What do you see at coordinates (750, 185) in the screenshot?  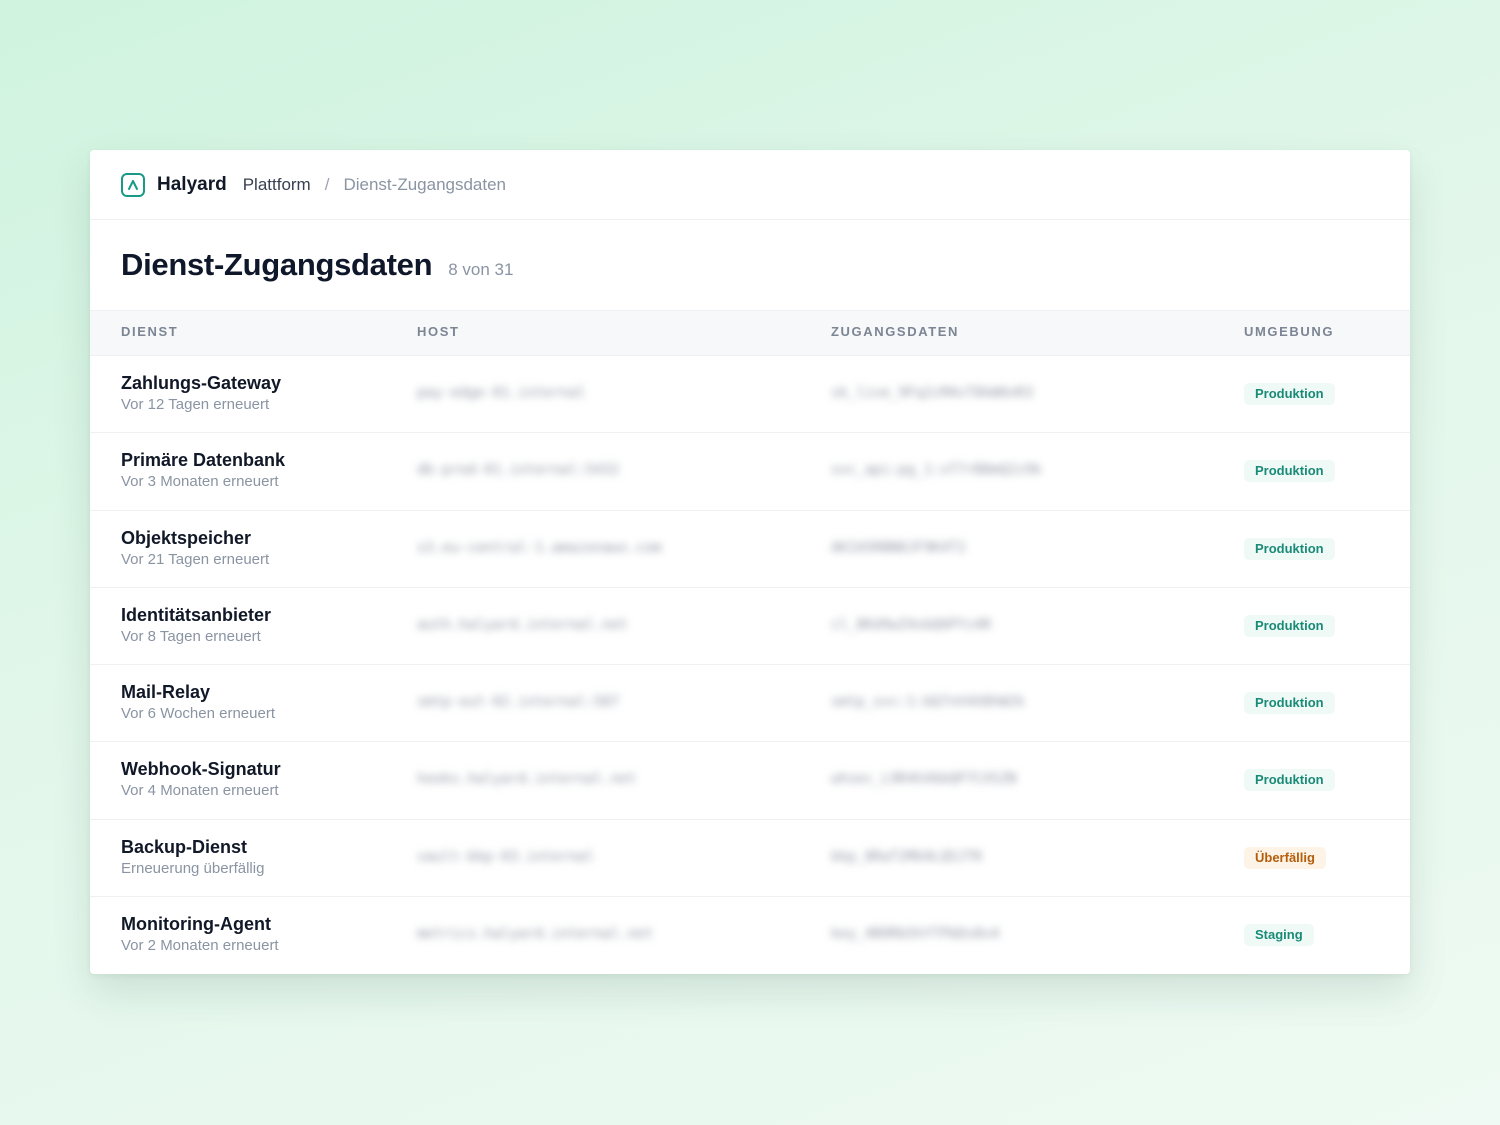 I see `top-bar: Halyard Plattform / Dienst-Zugangsdaten` at bounding box center [750, 185].